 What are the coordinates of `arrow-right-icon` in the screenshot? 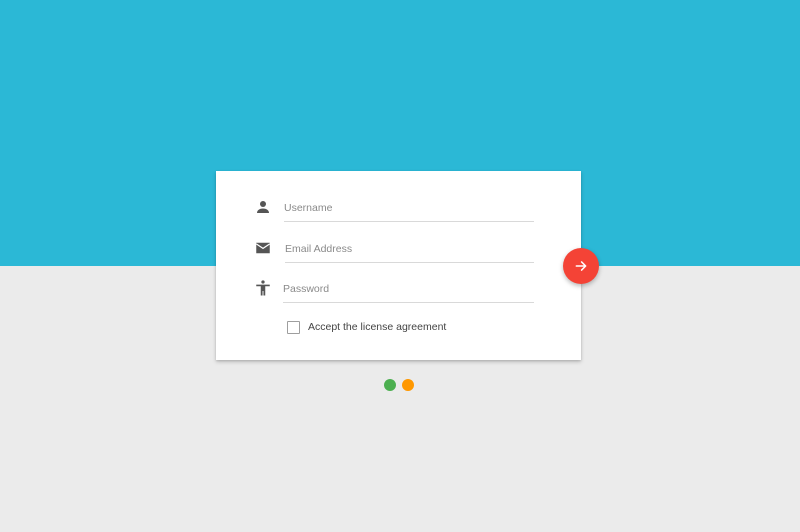 It's located at (581, 266).